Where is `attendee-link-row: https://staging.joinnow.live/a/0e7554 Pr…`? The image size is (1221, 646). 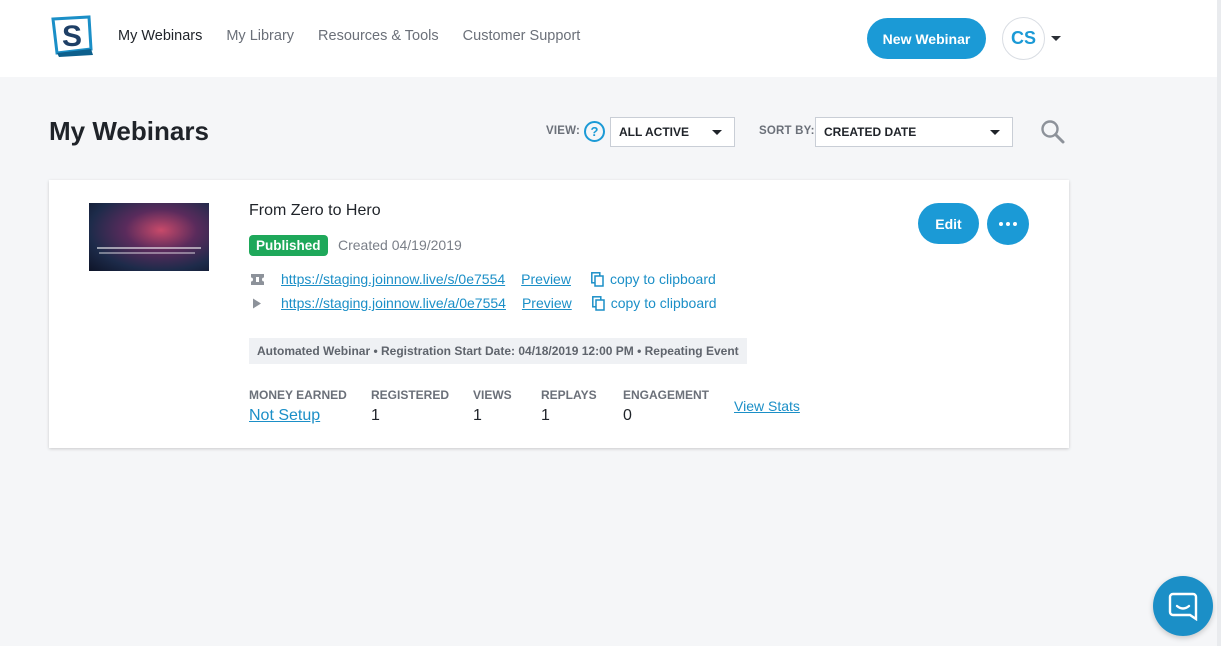 attendee-link-row: https://staging.joinnow.live/a/0e7554 Pr… is located at coordinates (483, 303).